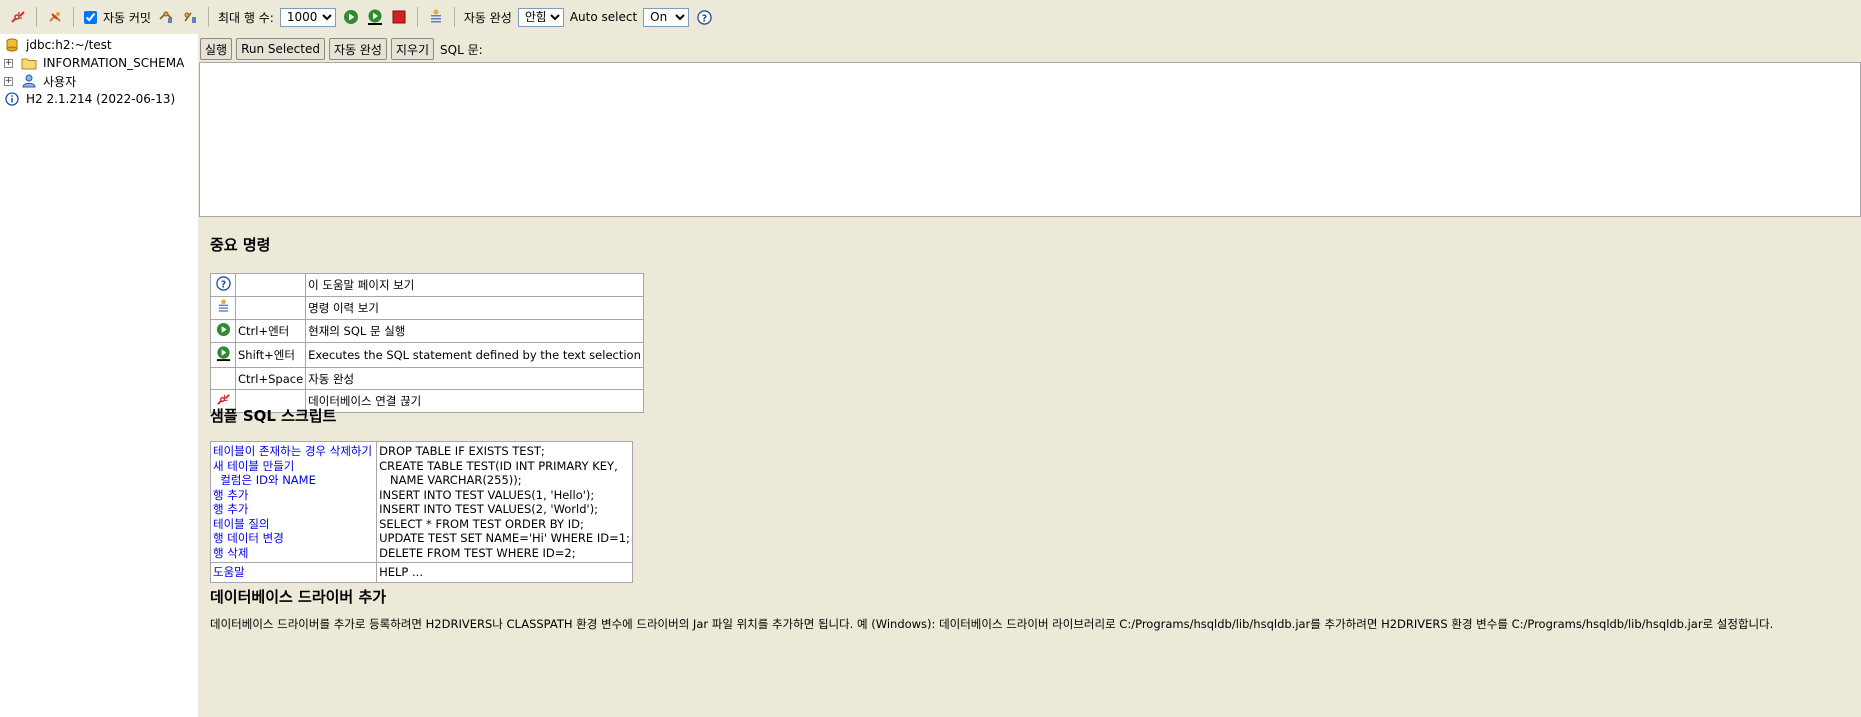  What do you see at coordinates (12, 45) in the screenshot?
I see `database-icon` at bounding box center [12, 45].